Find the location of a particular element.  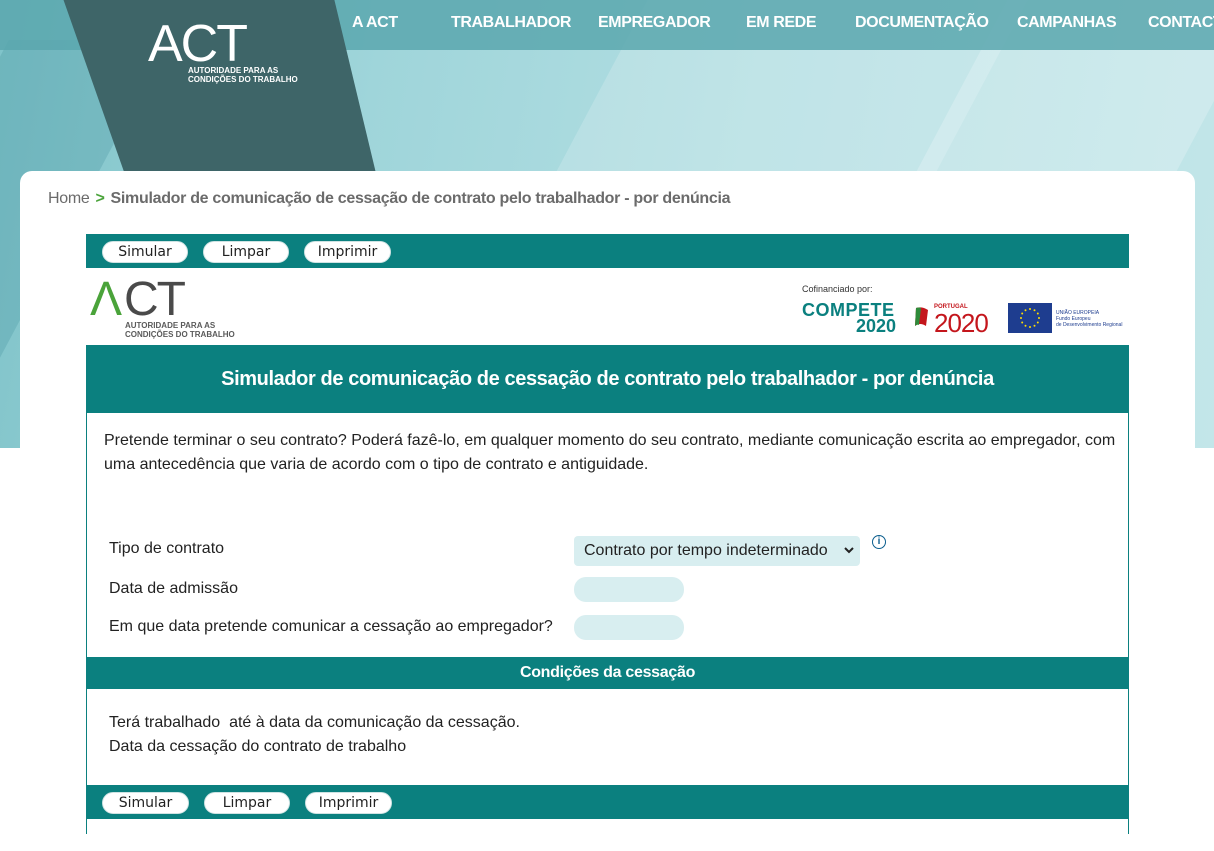

data-admissao-label: Data de admissão is located at coordinates (173, 588).